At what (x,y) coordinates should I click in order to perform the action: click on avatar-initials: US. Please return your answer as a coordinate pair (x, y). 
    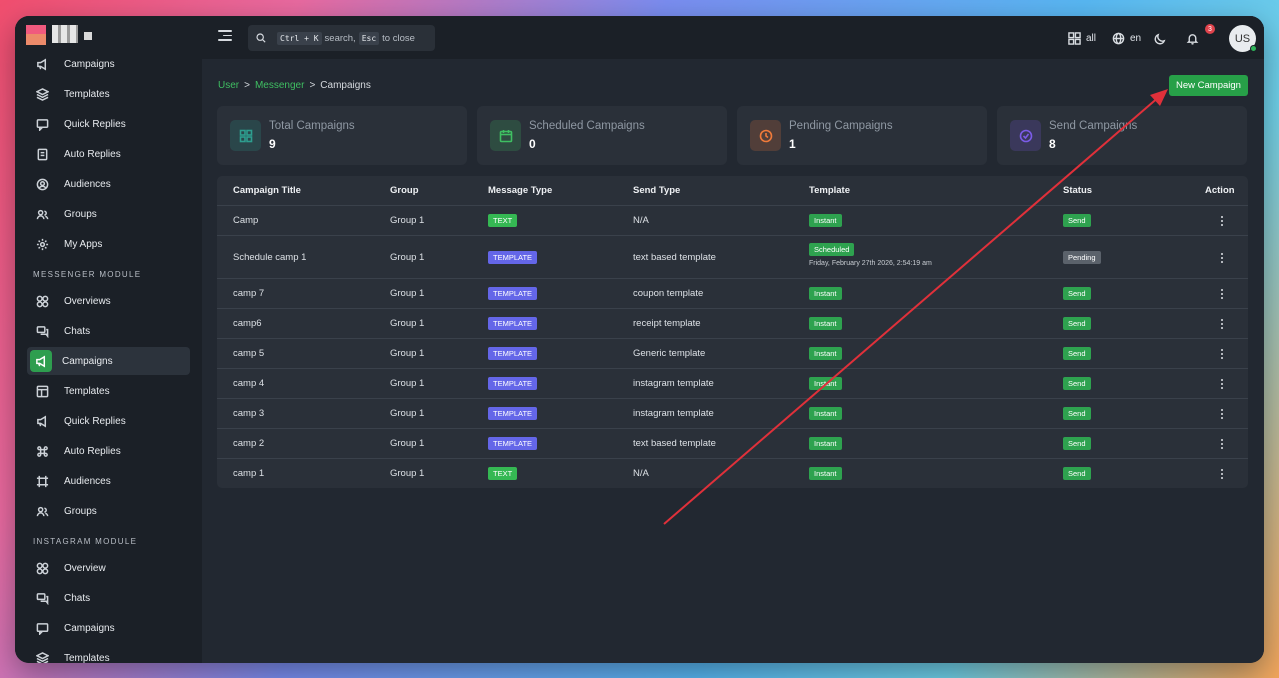
    Looking at the image, I should click on (1242, 38).